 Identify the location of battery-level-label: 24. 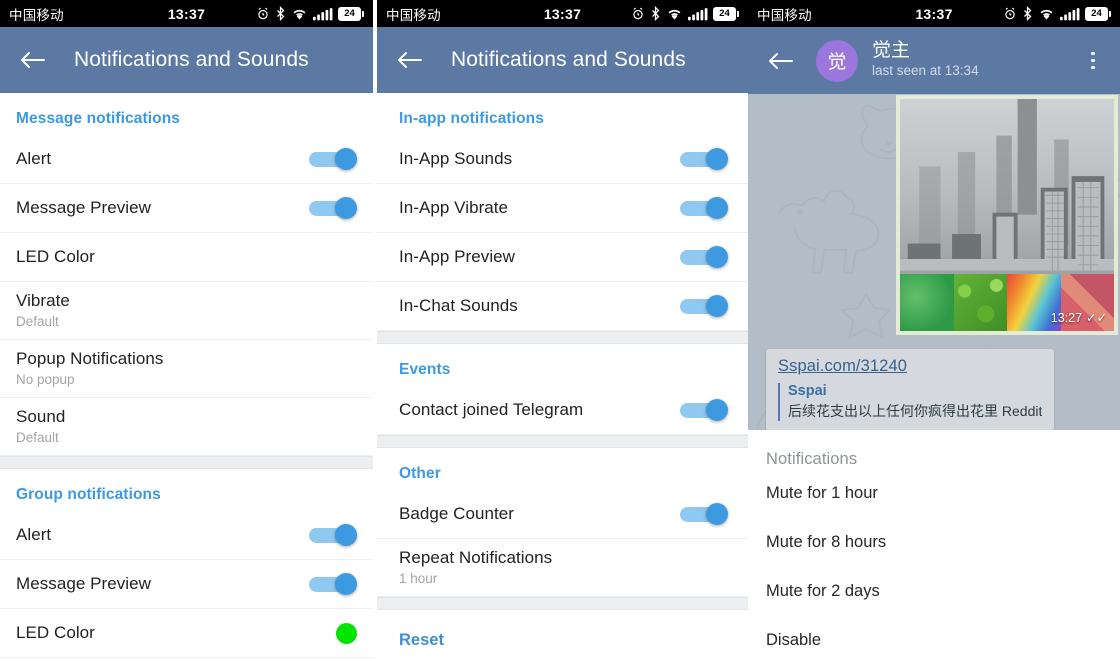
(724, 13).